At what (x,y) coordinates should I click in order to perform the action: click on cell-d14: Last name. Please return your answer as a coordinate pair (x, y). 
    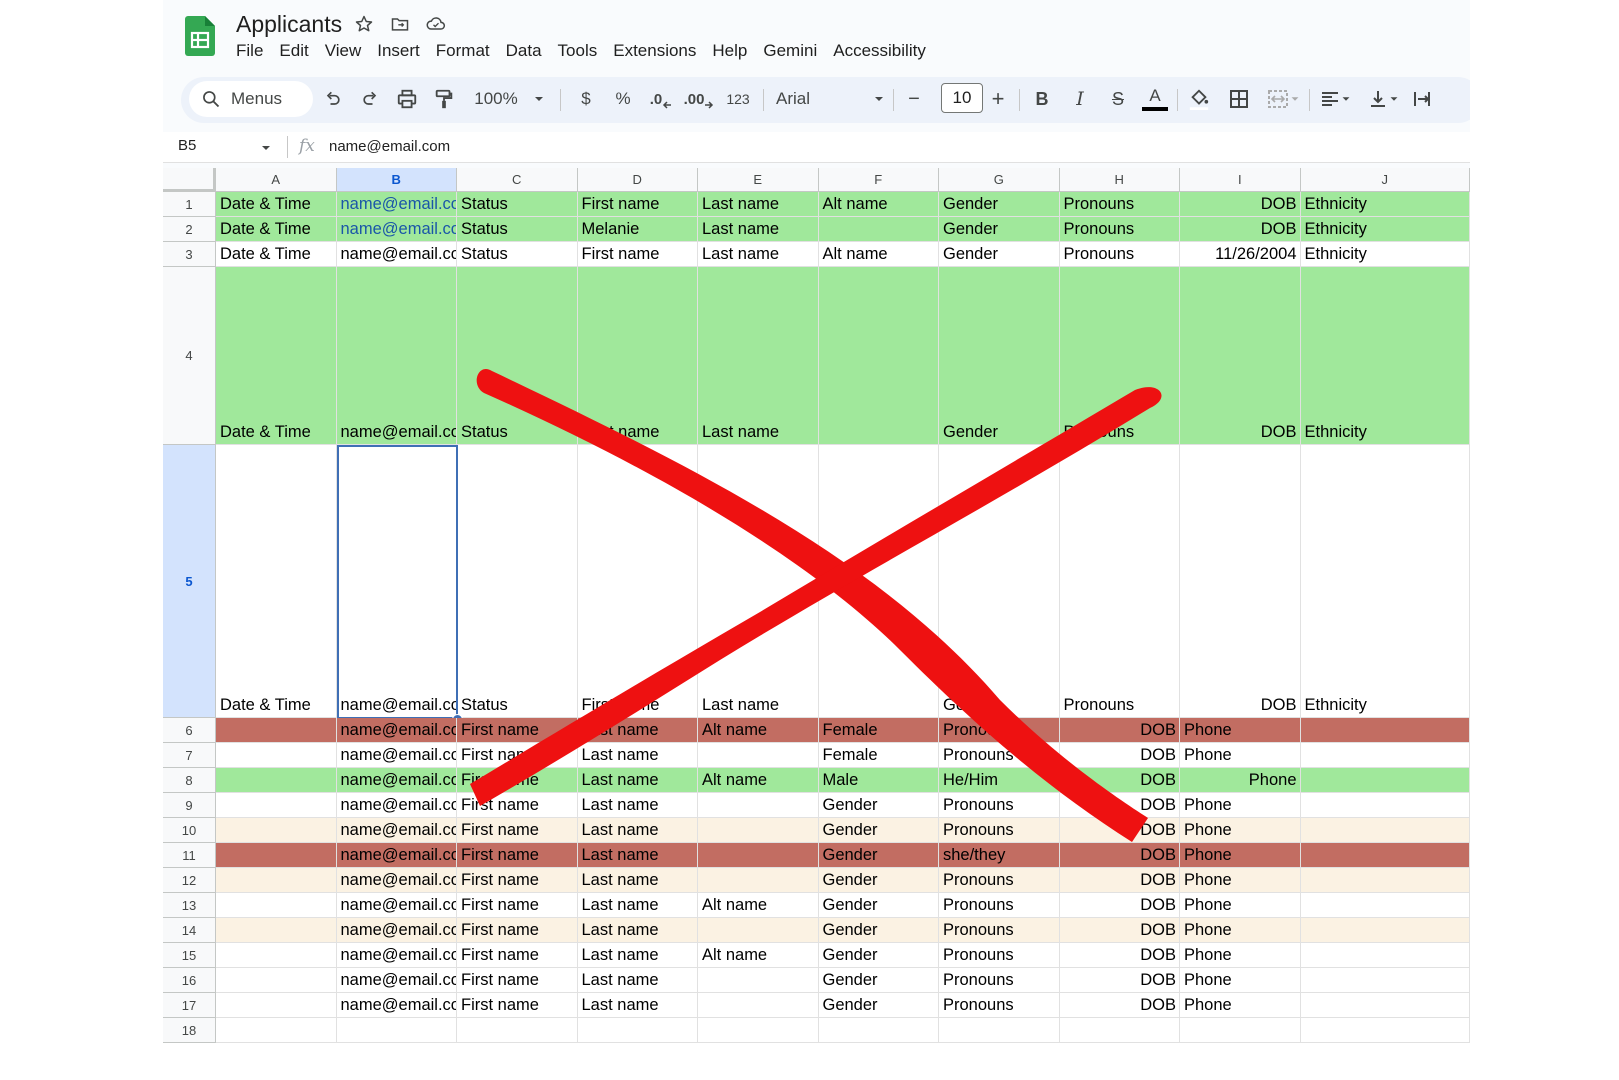
    Looking at the image, I should click on (637, 930).